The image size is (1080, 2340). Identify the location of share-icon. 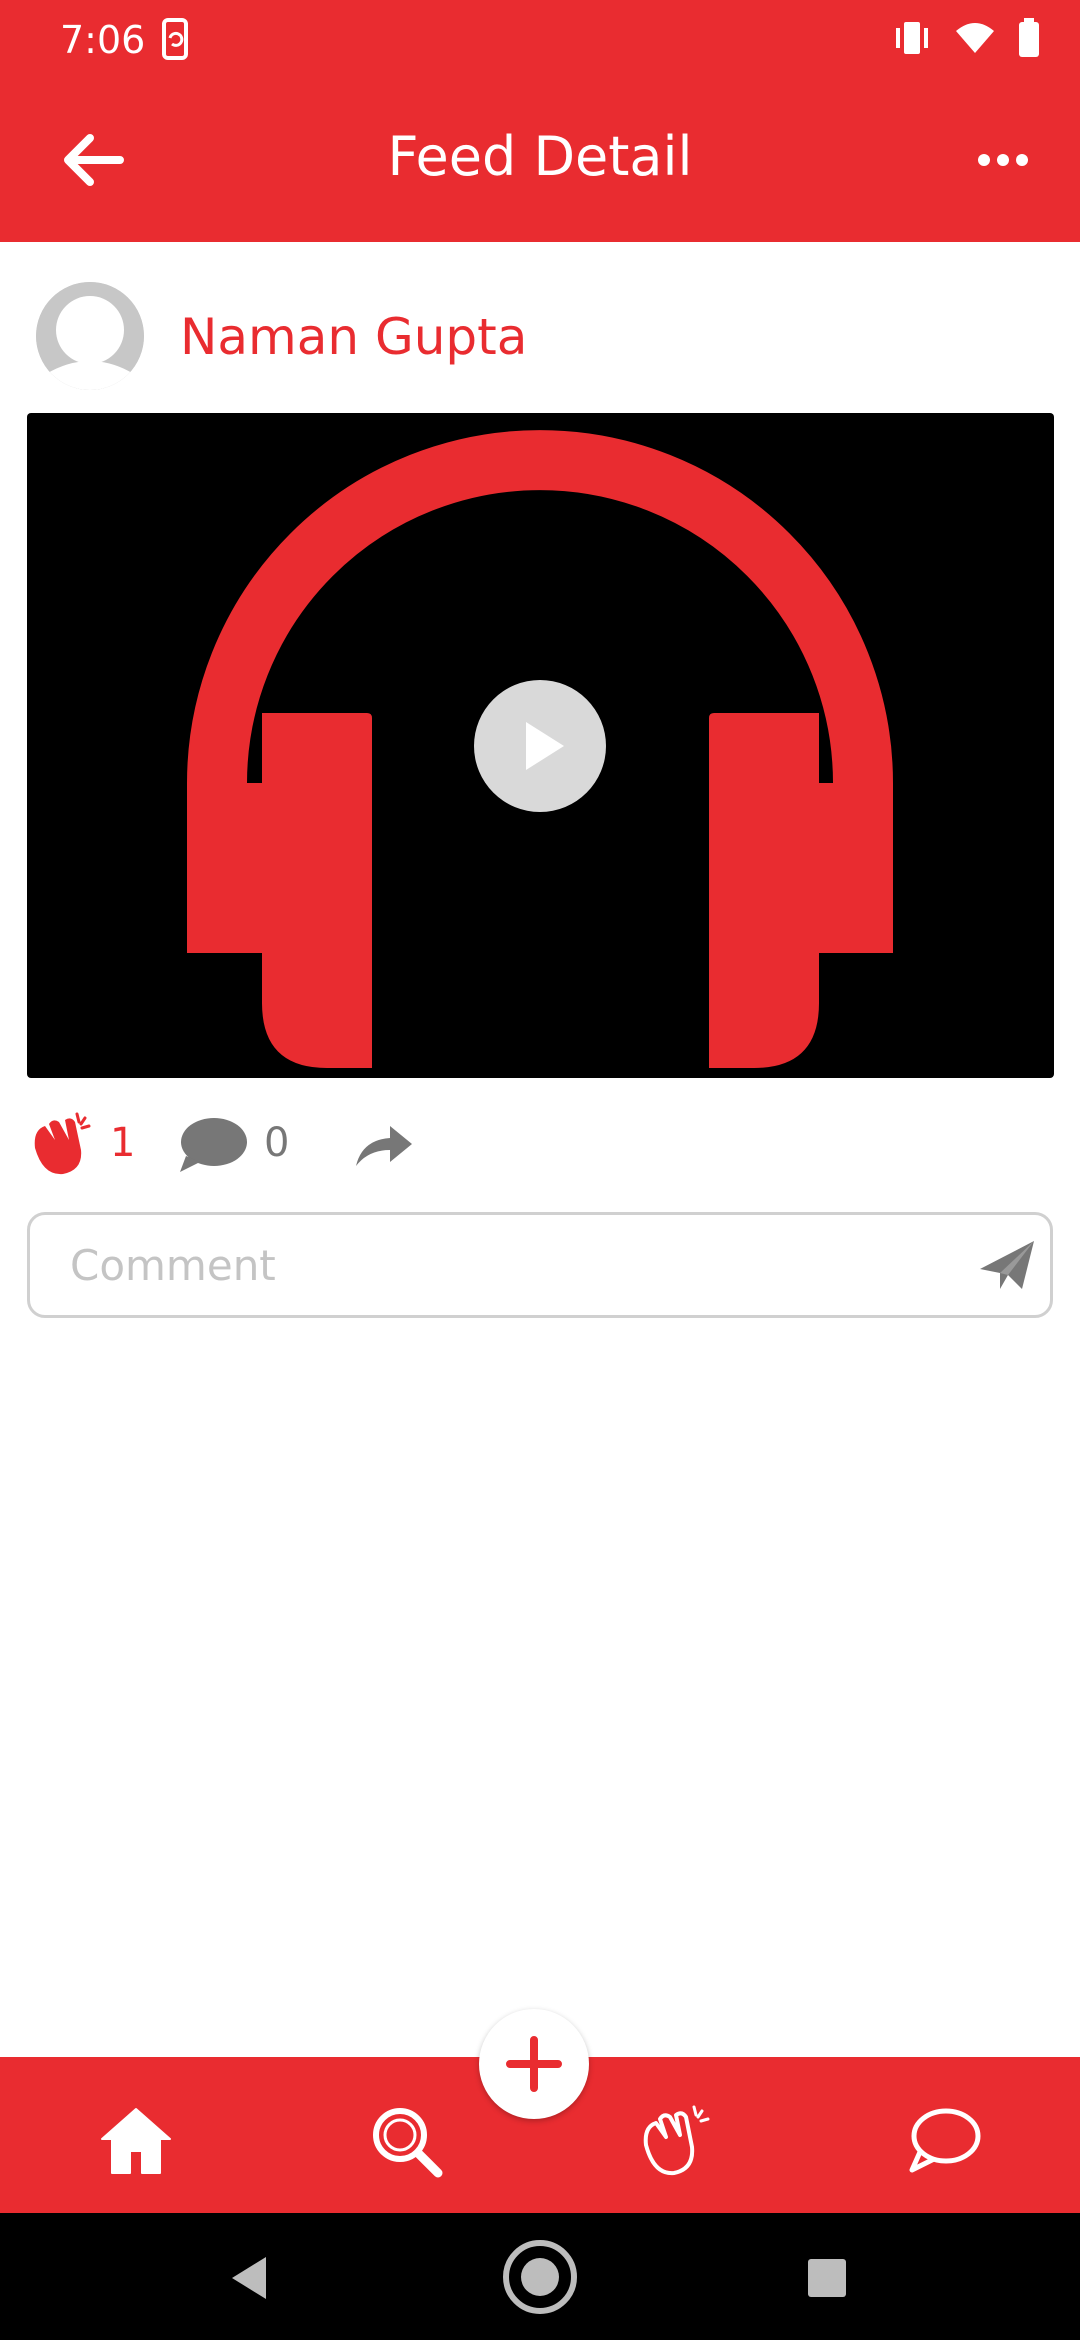
(383, 1146).